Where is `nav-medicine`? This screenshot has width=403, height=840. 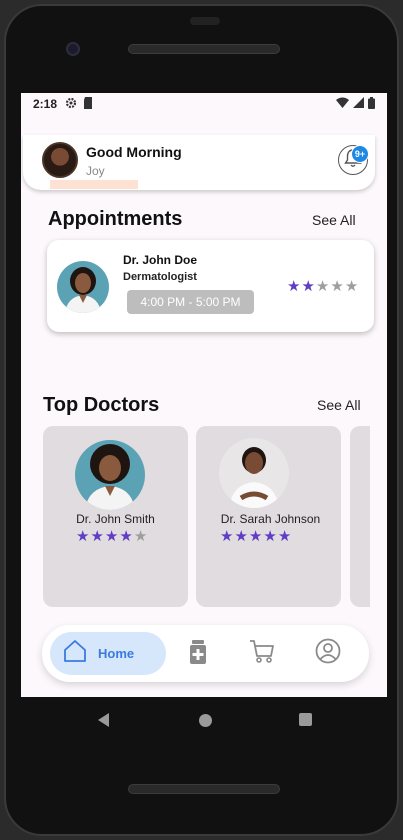 nav-medicine is located at coordinates (198, 654).